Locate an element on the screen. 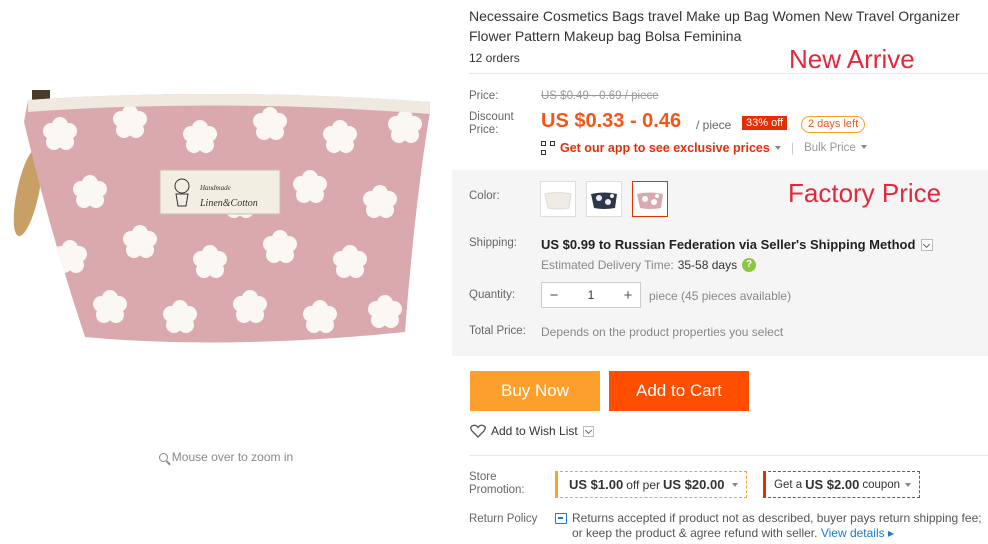 Image resolution: width=988 pixels, height=544 pixels. store-promotion-label: Store Promotion: is located at coordinates (497, 483).